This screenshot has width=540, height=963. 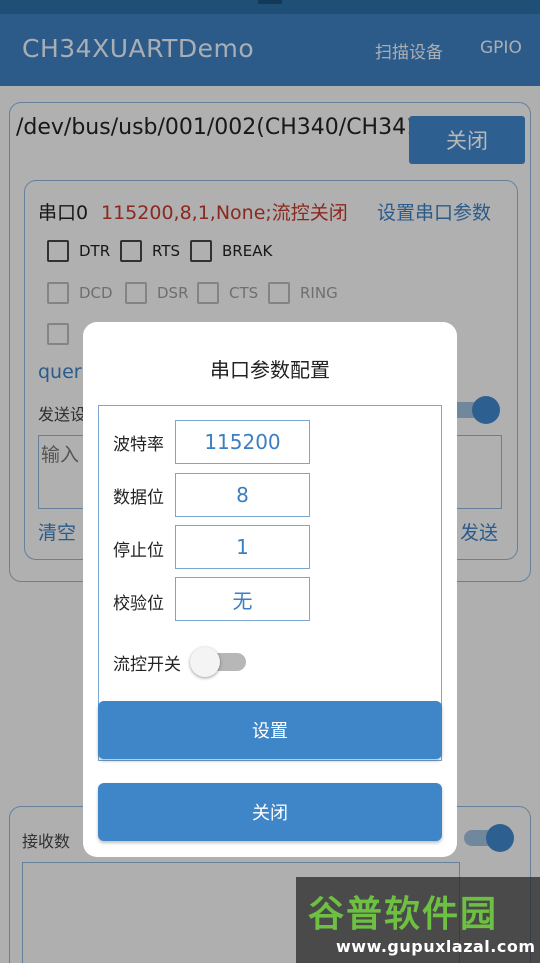 What do you see at coordinates (138, 604) in the screenshot?
I see `parity-label: 校验位` at bounding box center [138, 604].